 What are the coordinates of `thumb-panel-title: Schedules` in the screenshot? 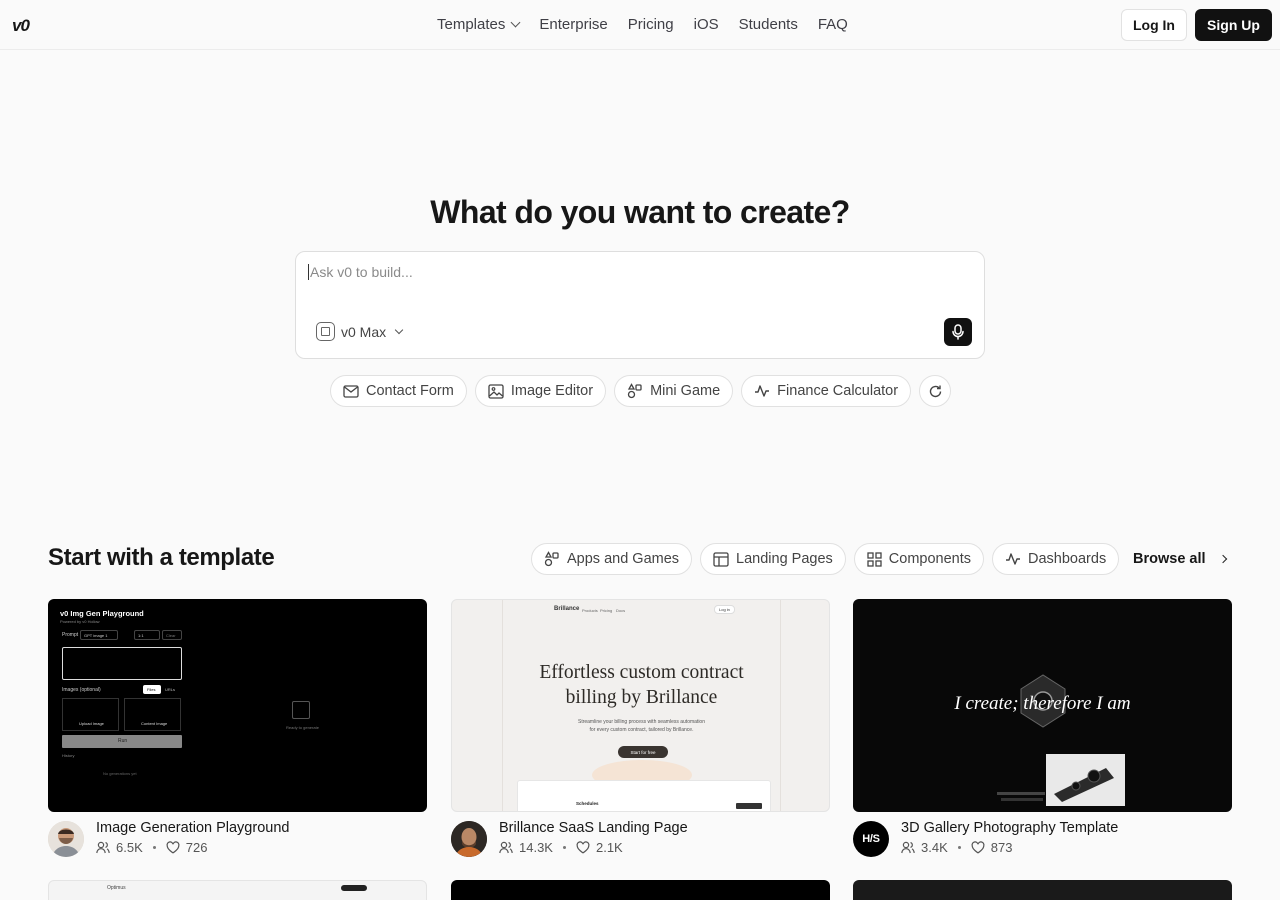 It's located at (587, 803).